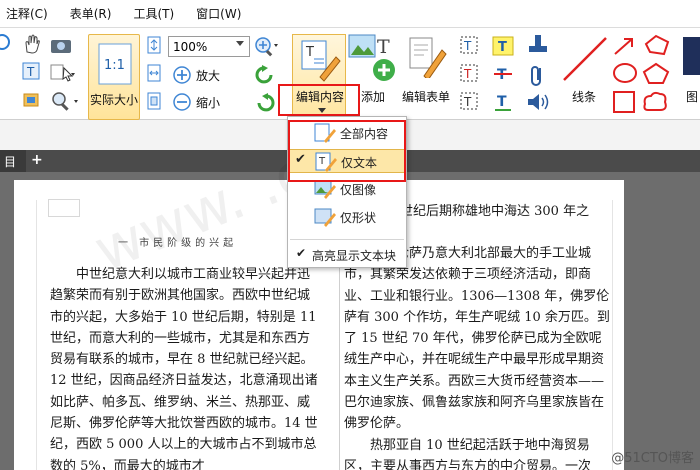  I want to click on form-field-text-icon: T, so click(469, 45).